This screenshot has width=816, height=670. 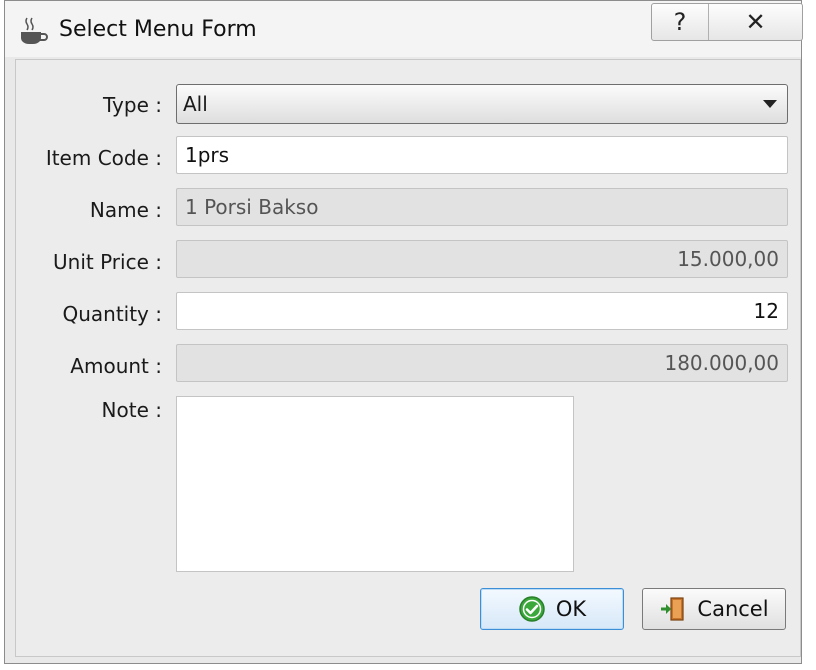 What do you see at coordinates (103, 158) in the screenshot?
I see `item-code-label: Item Code :` at bounding box center [103, 158].